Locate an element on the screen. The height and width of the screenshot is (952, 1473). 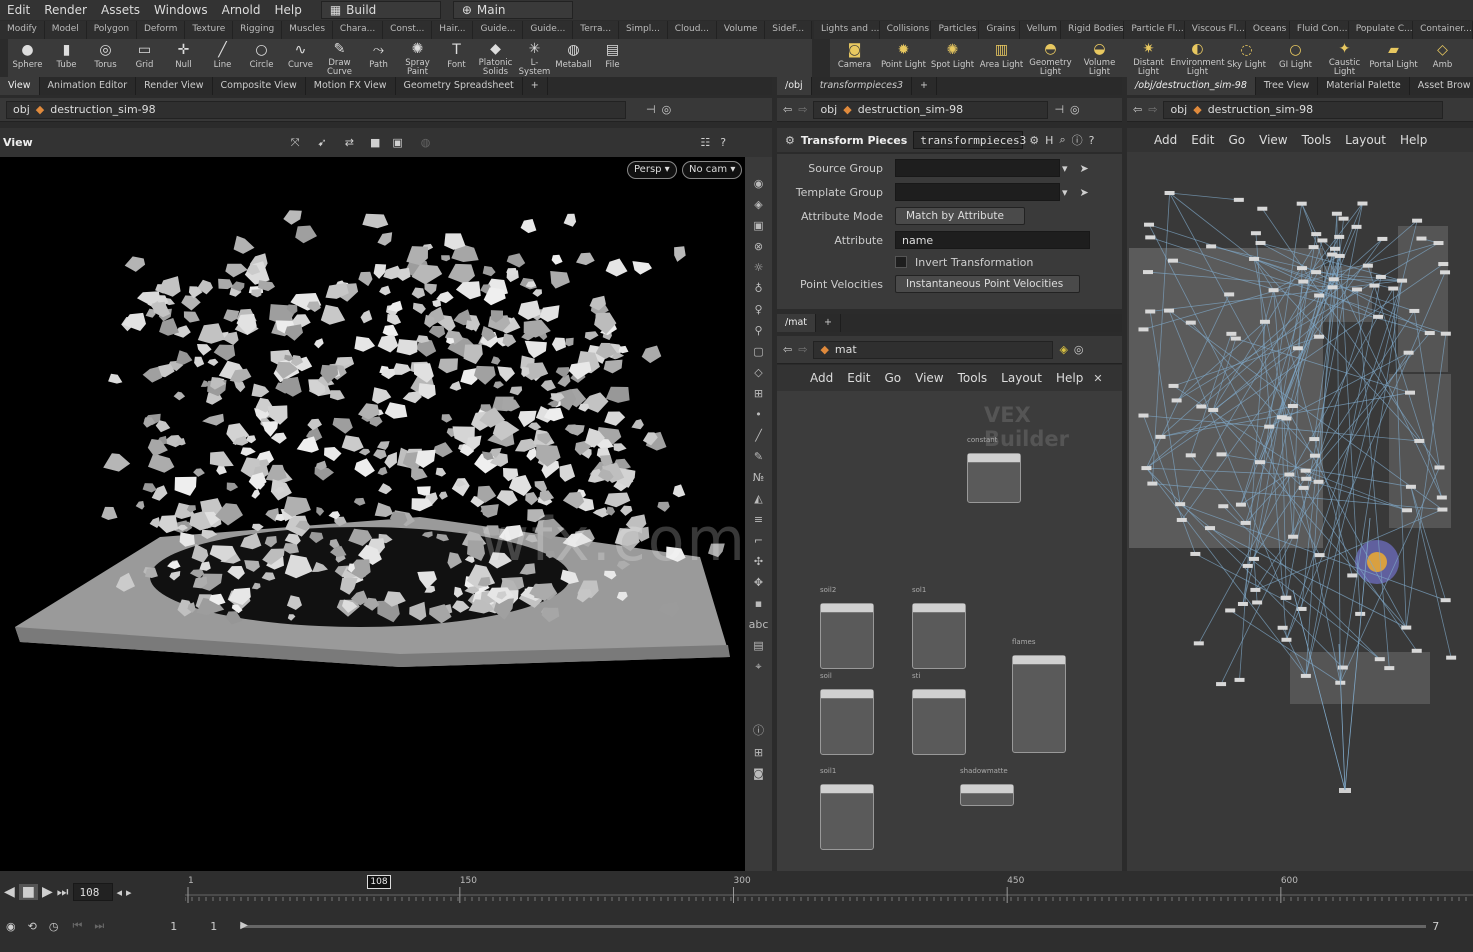
square-icon: ▪ is located at coordinates (758, 603).